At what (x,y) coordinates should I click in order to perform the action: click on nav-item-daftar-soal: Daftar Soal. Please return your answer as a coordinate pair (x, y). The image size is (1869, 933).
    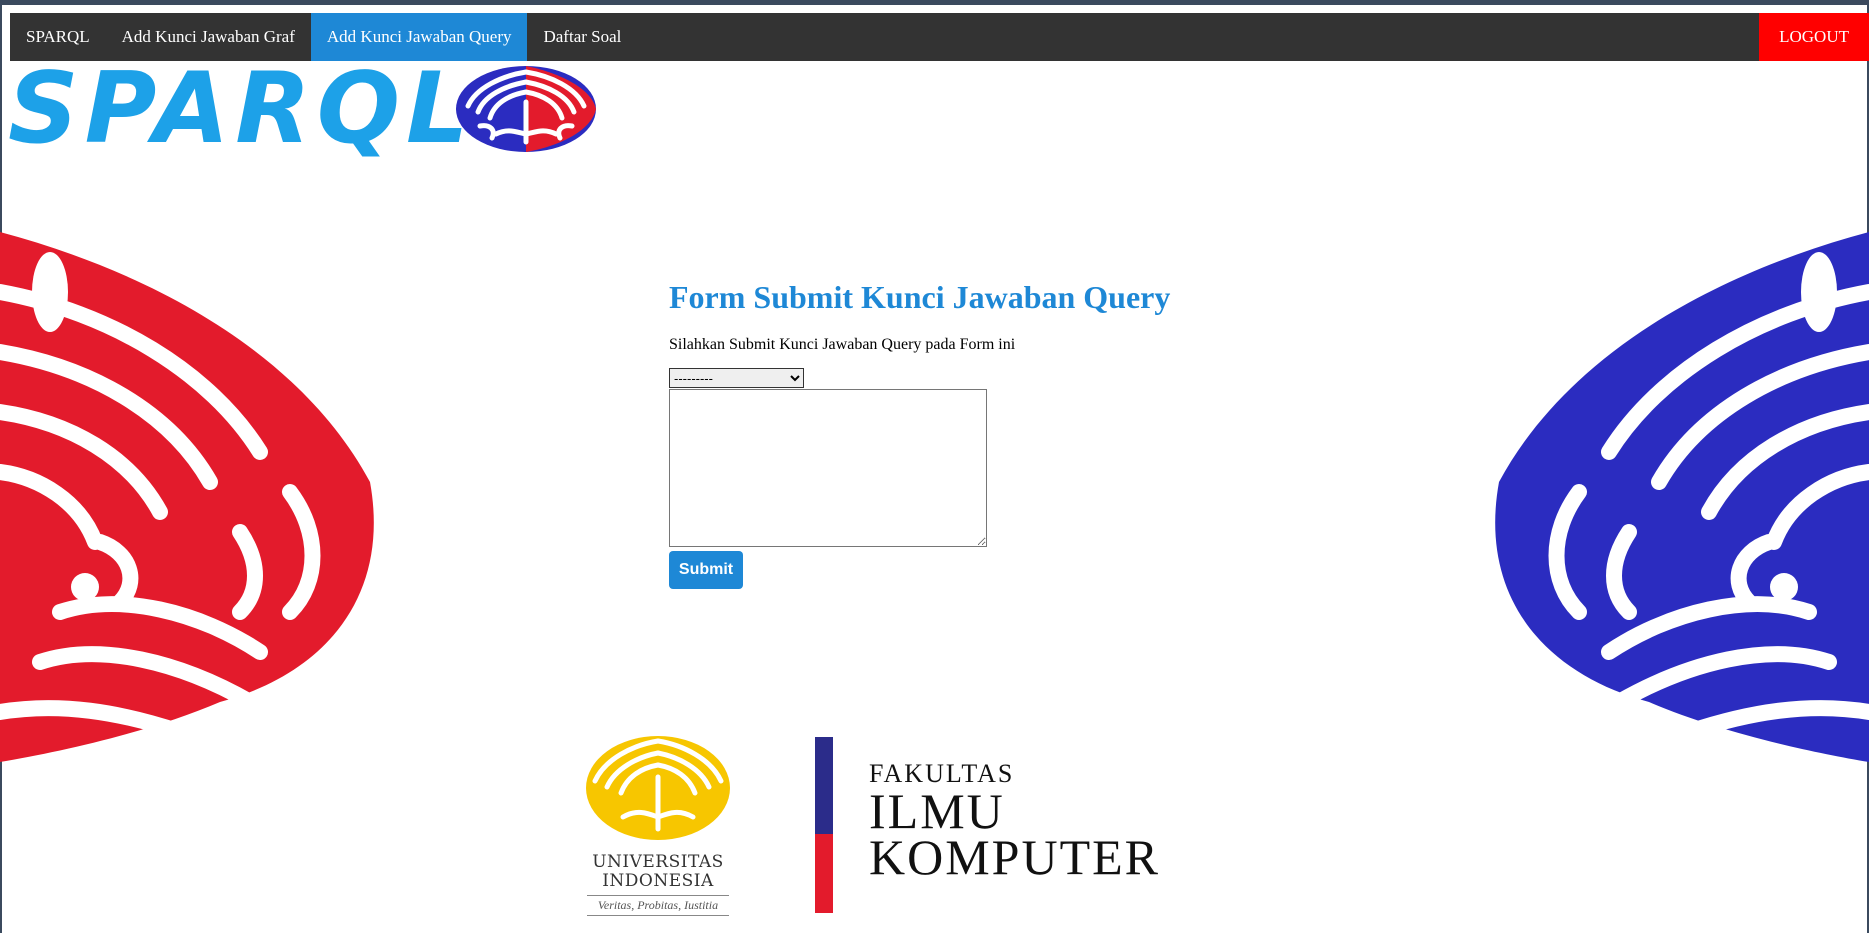
    Looking at the image, I should click on (582, 37).